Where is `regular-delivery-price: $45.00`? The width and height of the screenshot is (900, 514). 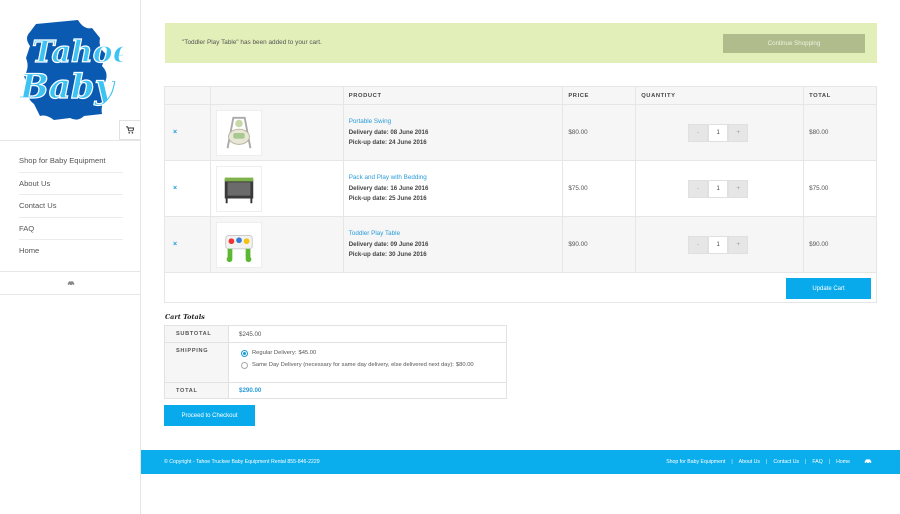
regular-delivery-price: $45.00 is located at coordinates (307, 353).